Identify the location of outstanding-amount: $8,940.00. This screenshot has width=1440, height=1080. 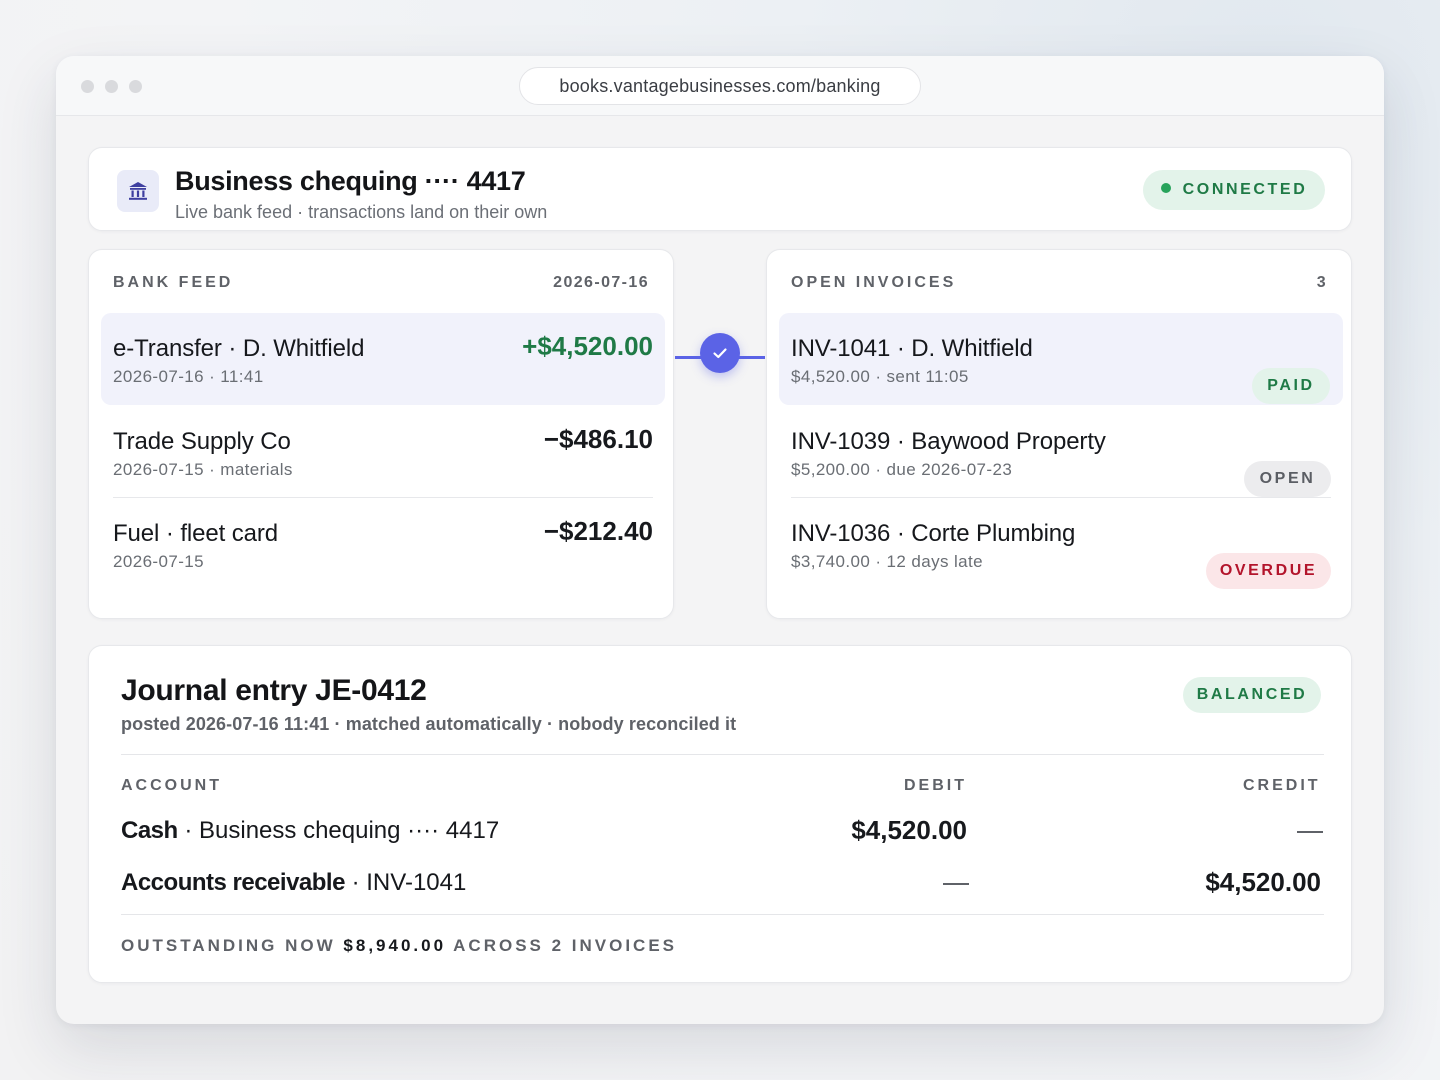
(395, 945).